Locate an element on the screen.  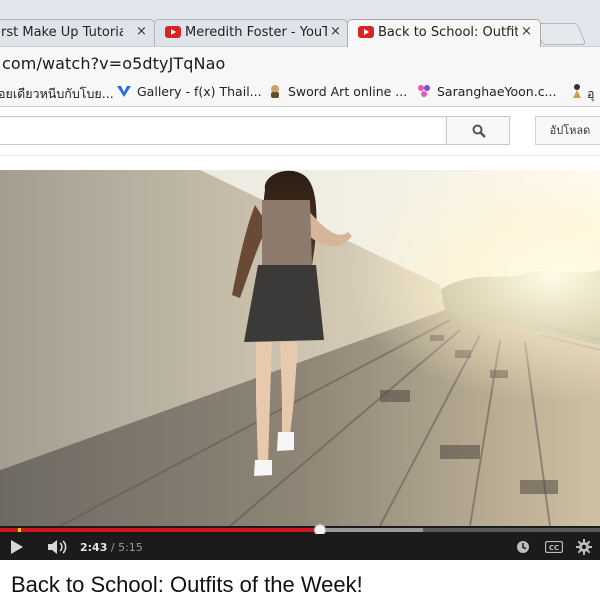
bookmark-item: อุ is located at coordinates (591, 94).